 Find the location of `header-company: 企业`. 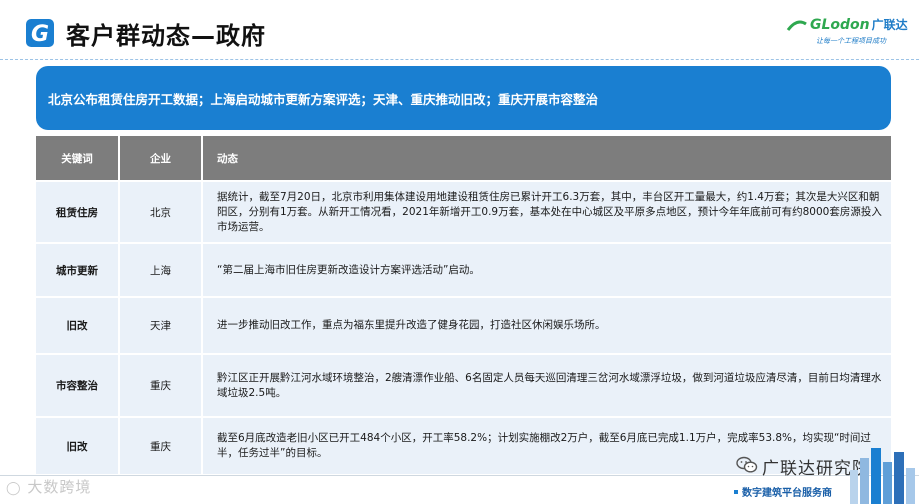

header-company: 企业 is located at coordinates (161, 158).